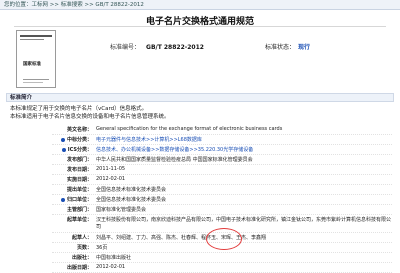 The height and width of the screenshot is (273, 400). What do you see at coordinates (79, 190) in the screenshot?
I see `source-unit-label: 提出单位：` at bounding box center [79, 190].